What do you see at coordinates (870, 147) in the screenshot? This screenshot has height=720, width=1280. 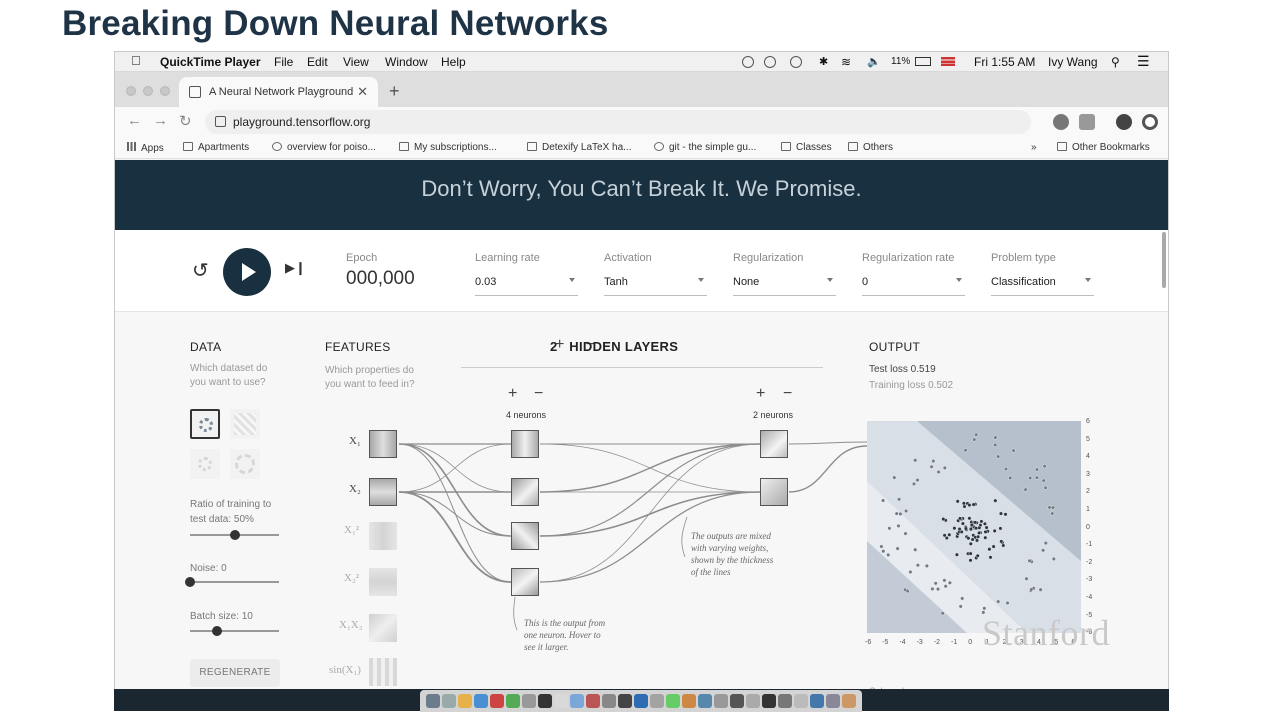 I see `bookmark-others: Others` at bounding box center [870, 147].